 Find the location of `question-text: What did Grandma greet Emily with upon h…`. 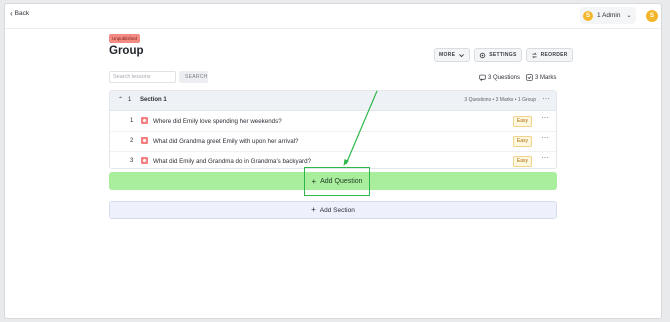

question-text: What did Grandma greet Emily with upon h… is located at coordinates (225, 141).